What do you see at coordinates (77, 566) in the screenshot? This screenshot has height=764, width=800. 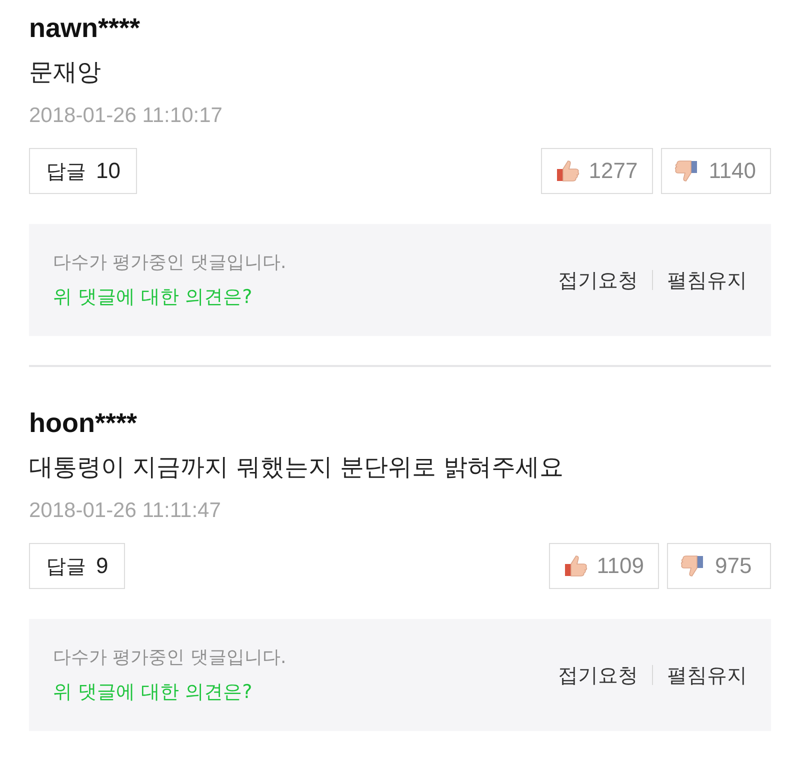 I see `reply-button: 답글 9` at bounding box center [77, 566].